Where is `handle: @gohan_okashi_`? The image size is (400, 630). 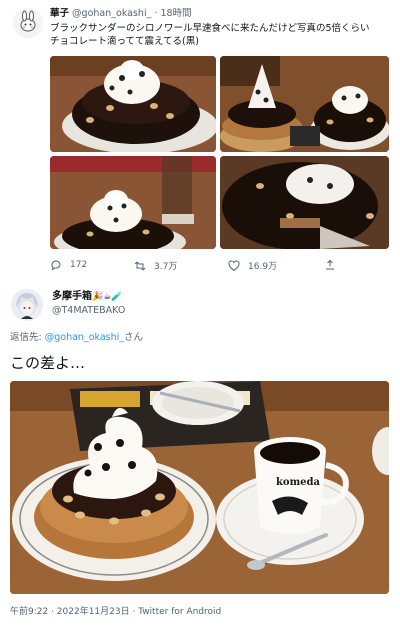
handle: @gohan_okashi_ is located at coordinates (111, 13).